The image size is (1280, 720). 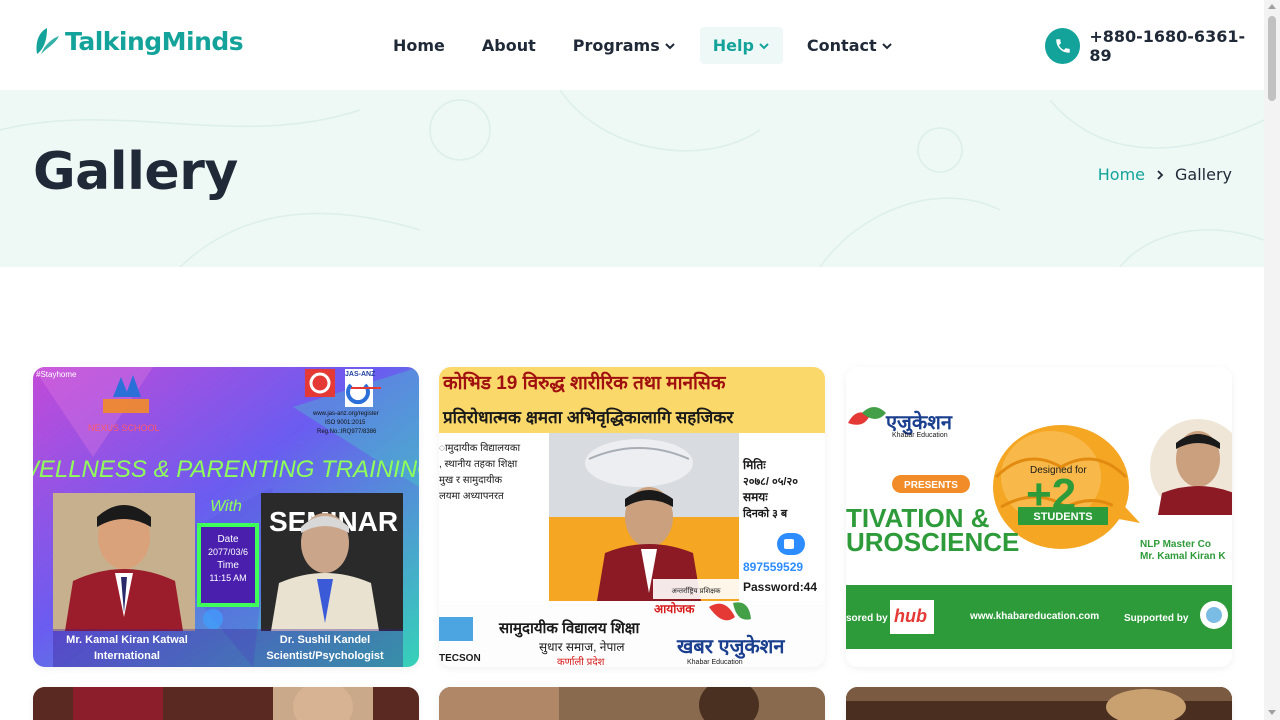 What do you see at coordinates (1203, 174) in the screenshot?
I see `breadcrumb-current: Gallery` at bounding box center [1203, 174].